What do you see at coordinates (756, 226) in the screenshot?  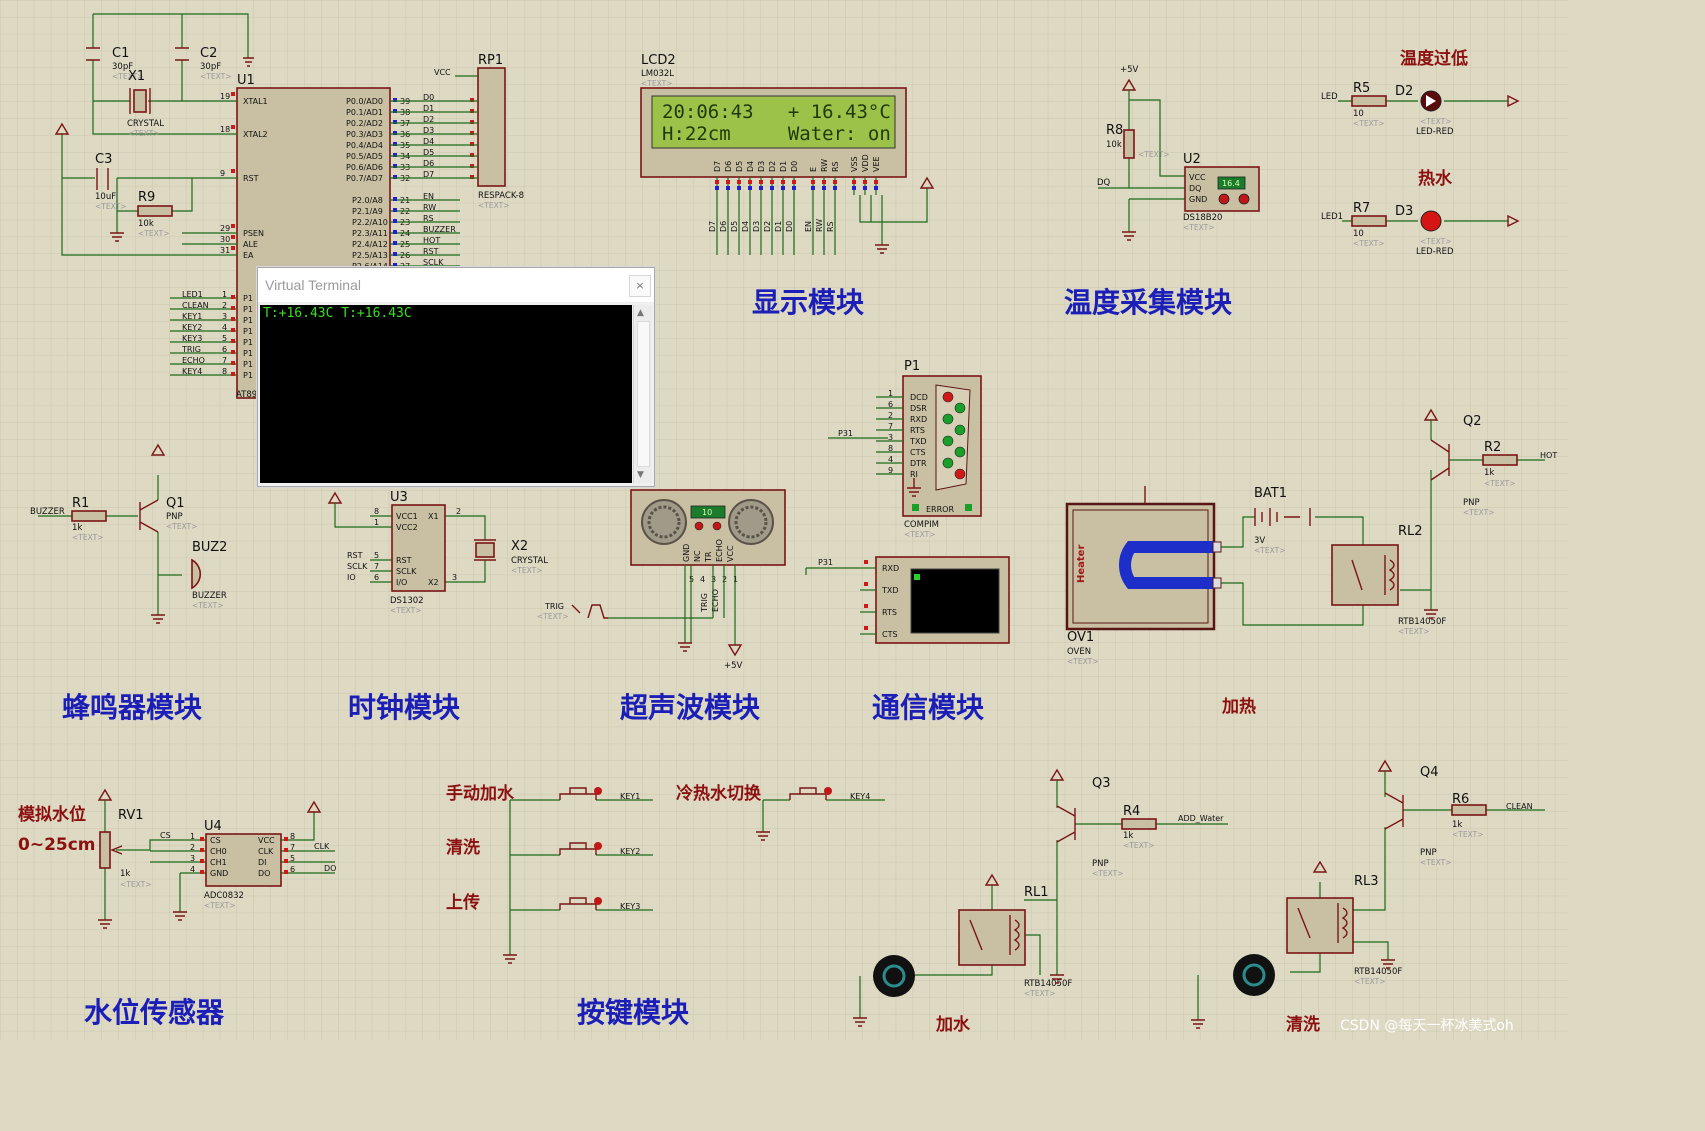 I see `lcd-bus-label: D3` at bounding box center [756, 226].